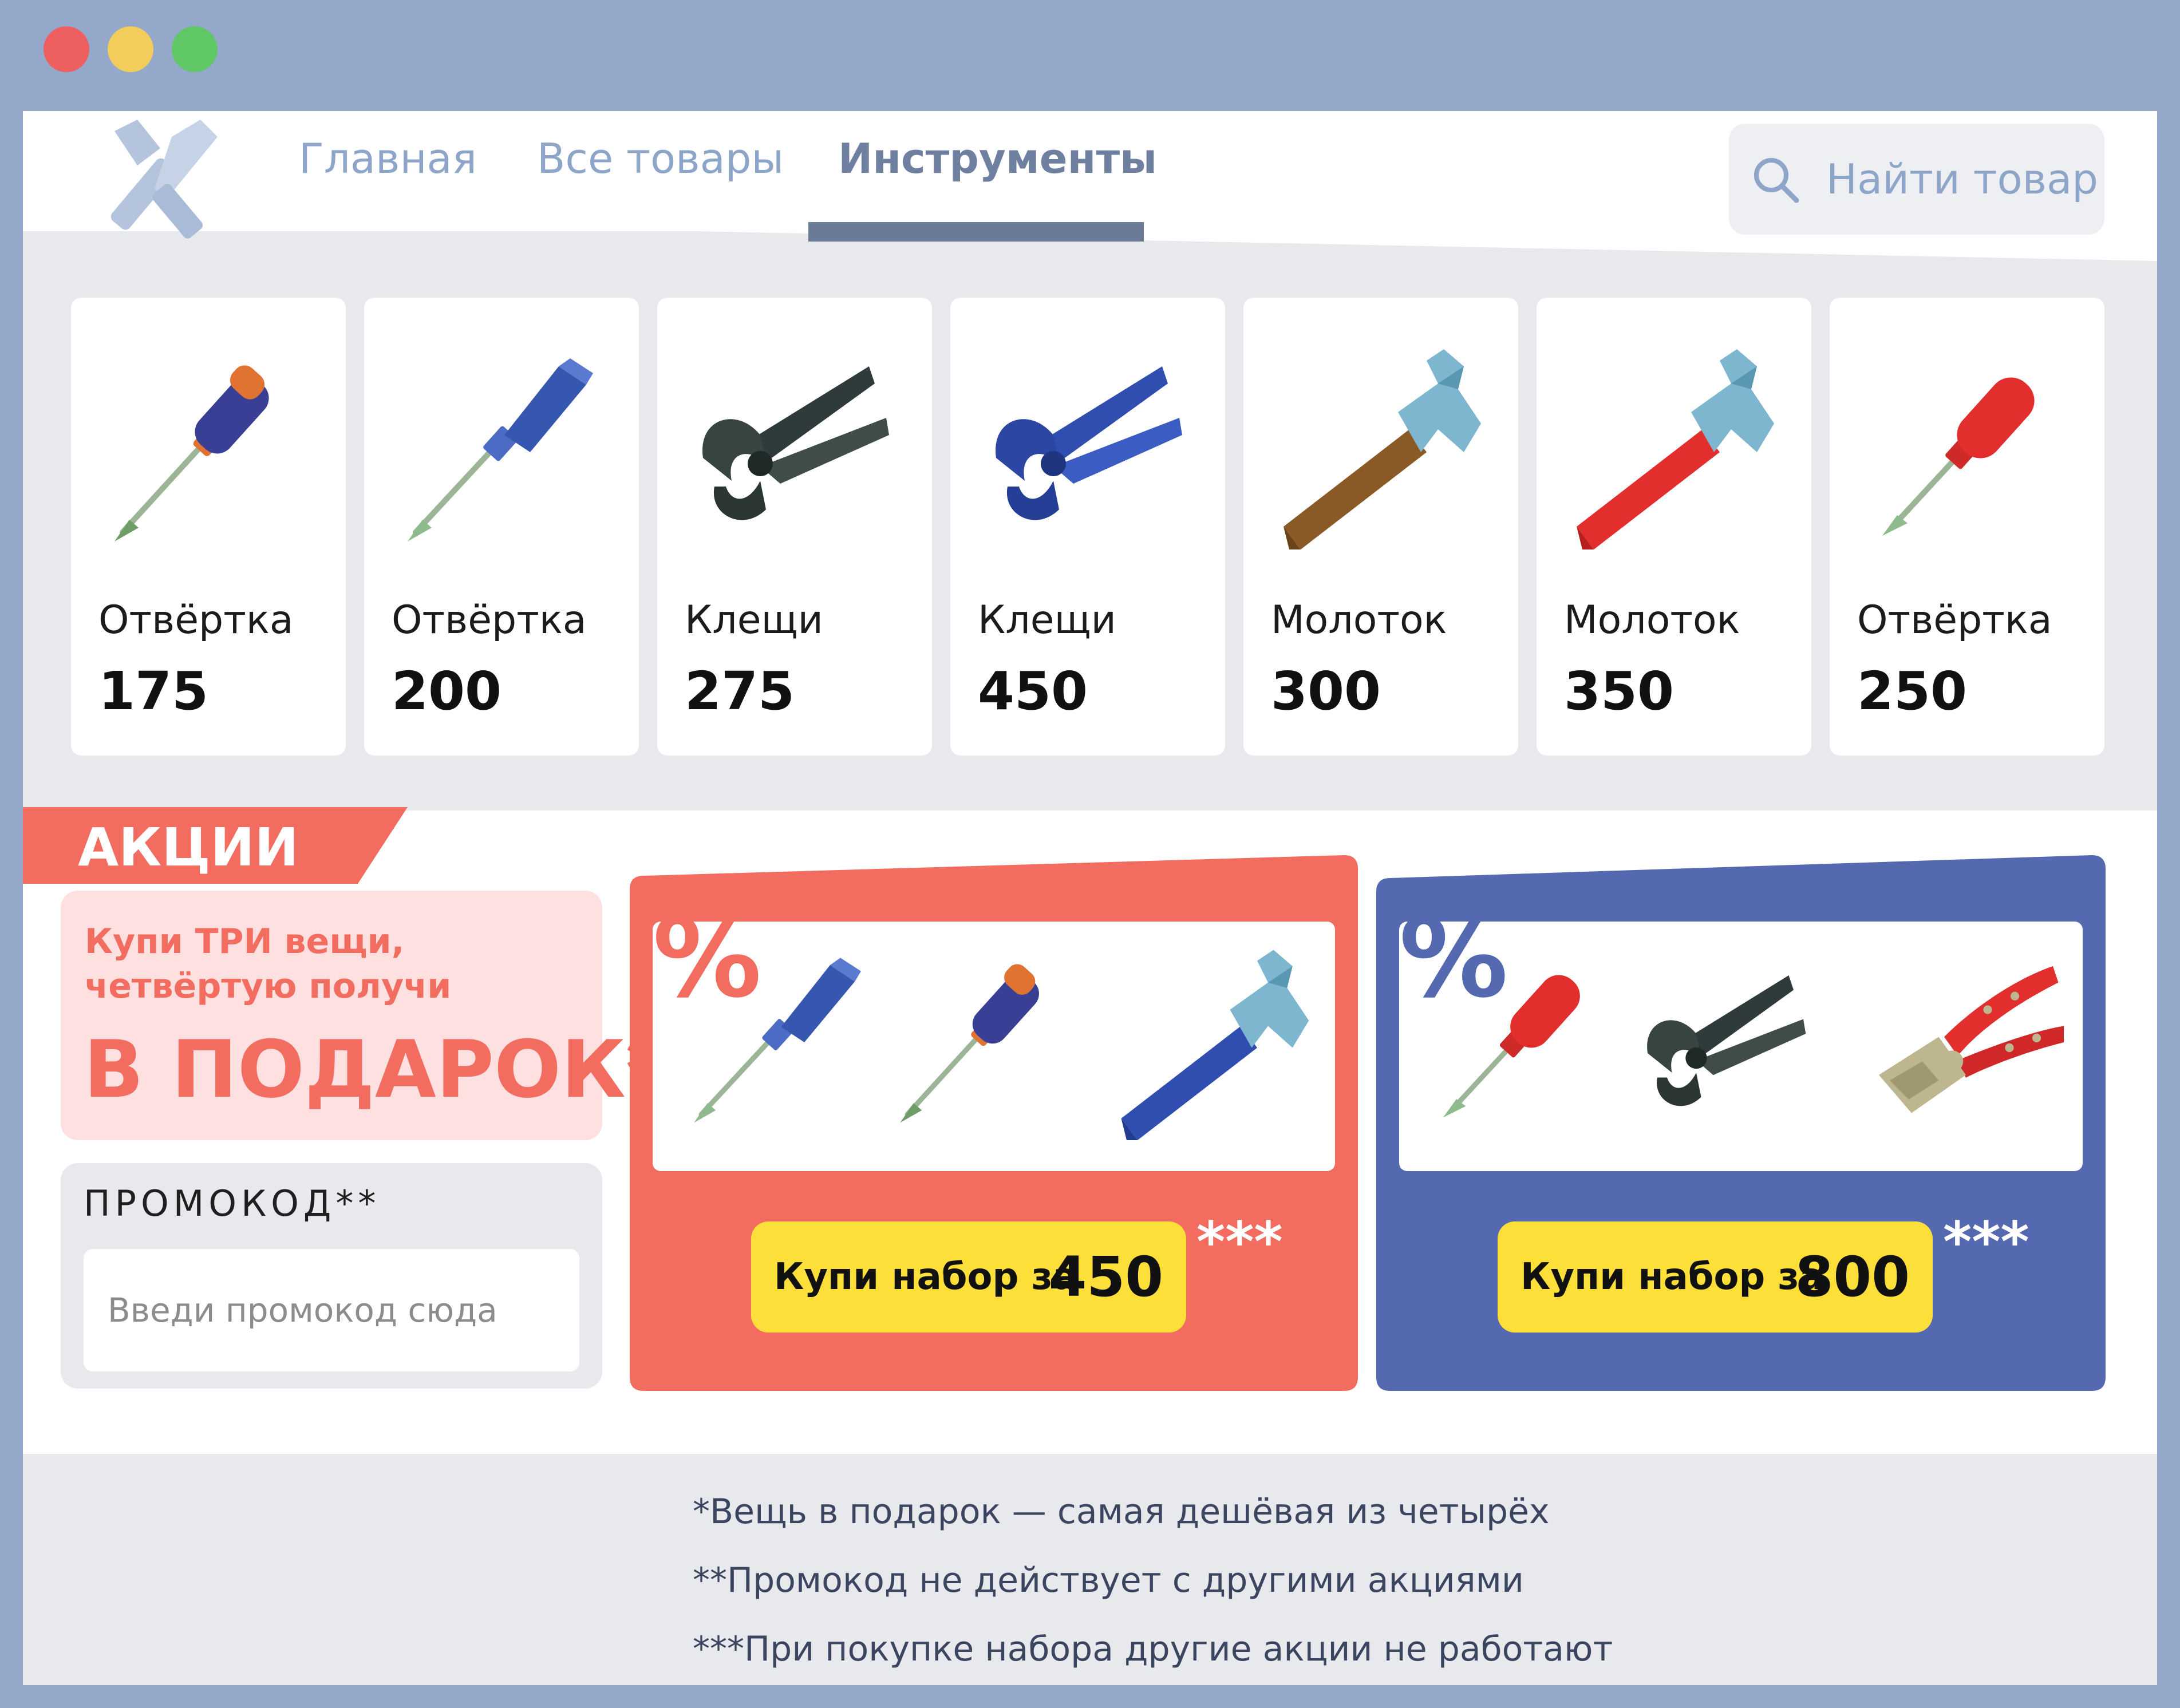  What do you see at coordinates (1912, 691) in the screenshot?
I see `product-price: 250` at bounding box center [1912, 691].